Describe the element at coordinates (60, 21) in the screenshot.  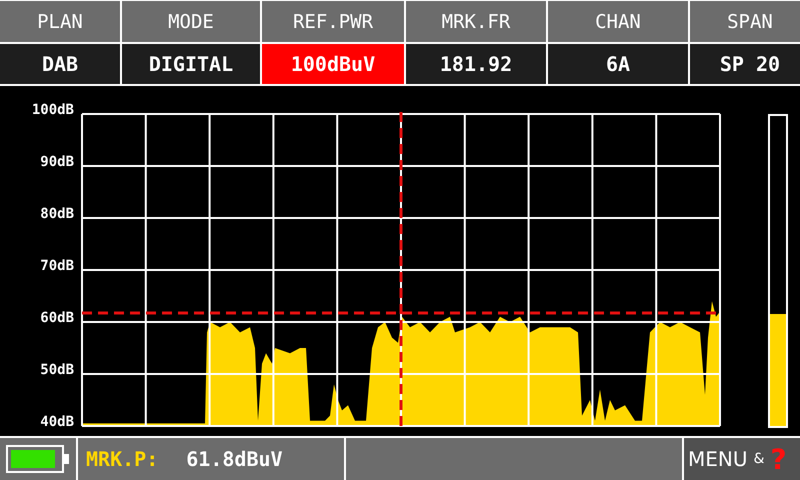
I see `parameter-label: PLAN` at that location.